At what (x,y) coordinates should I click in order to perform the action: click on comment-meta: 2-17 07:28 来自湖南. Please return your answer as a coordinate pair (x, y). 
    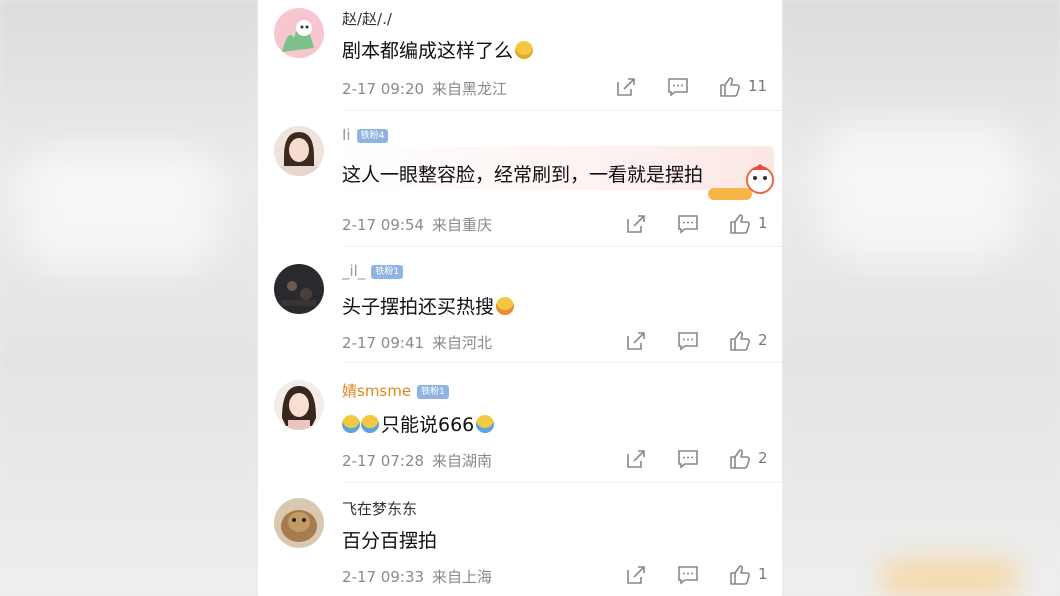
    Looking at the image, I should click on (417, 460).